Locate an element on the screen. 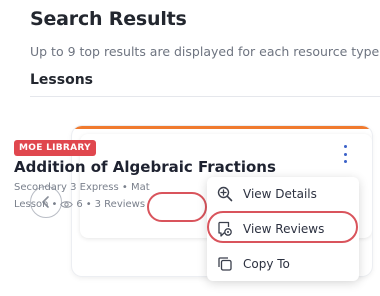 The image size is (380, 296). menu-item-view-details: View Details is located at coordinates (285, 194).